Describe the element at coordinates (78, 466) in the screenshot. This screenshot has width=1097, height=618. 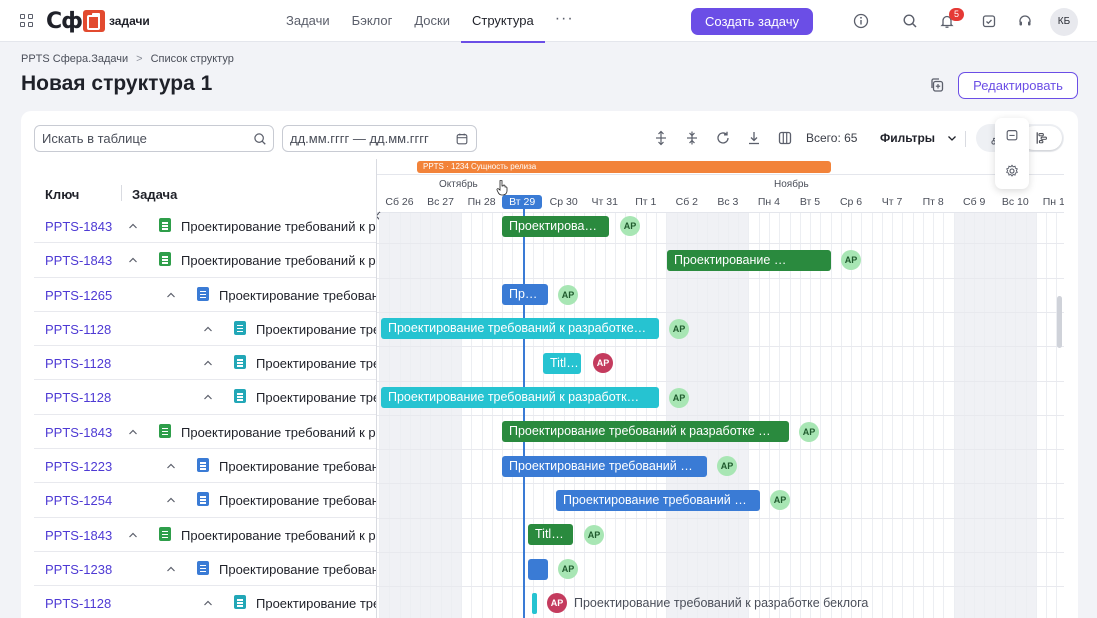
I see `task-key-link: PPTS-1223` at that location.